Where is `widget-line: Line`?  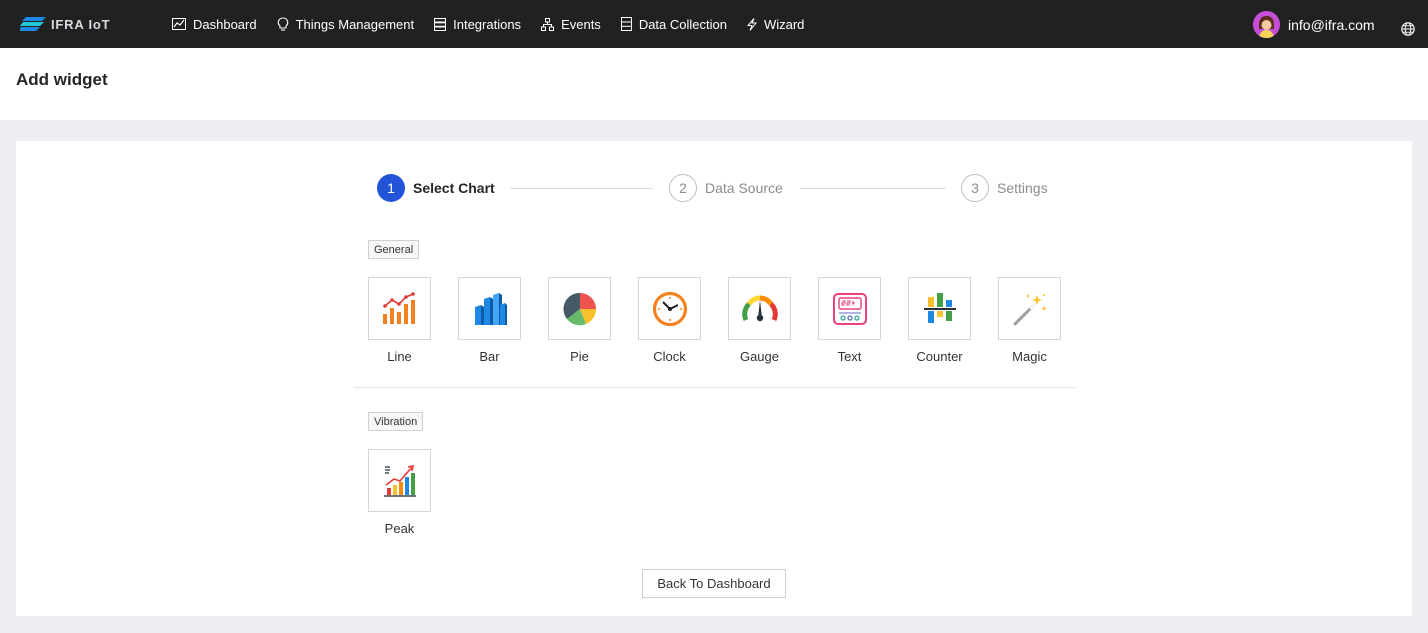 widget-line: Line is located at coordinates (399, 320).